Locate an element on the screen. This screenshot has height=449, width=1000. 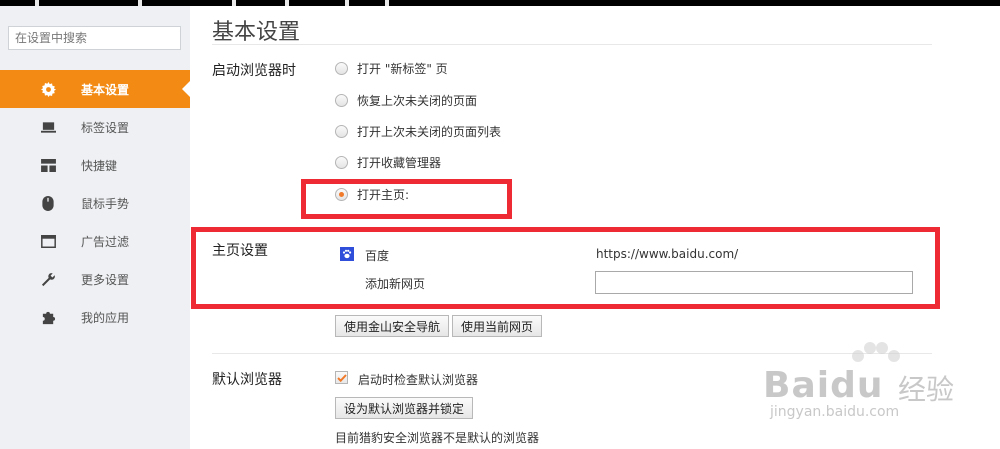
startup-option-label: 打开上次未关闭的页面列表 is located at coordinates (429, 131).